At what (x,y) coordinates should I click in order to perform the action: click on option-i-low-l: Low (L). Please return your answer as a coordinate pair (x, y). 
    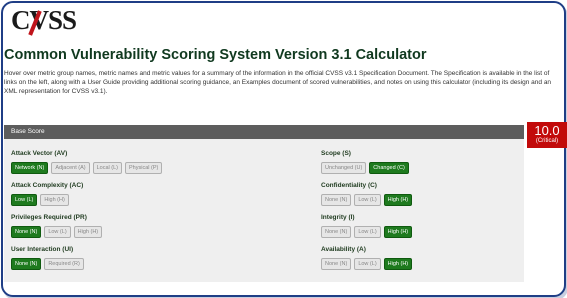
    Looking at the image, I should click on (367, 232).